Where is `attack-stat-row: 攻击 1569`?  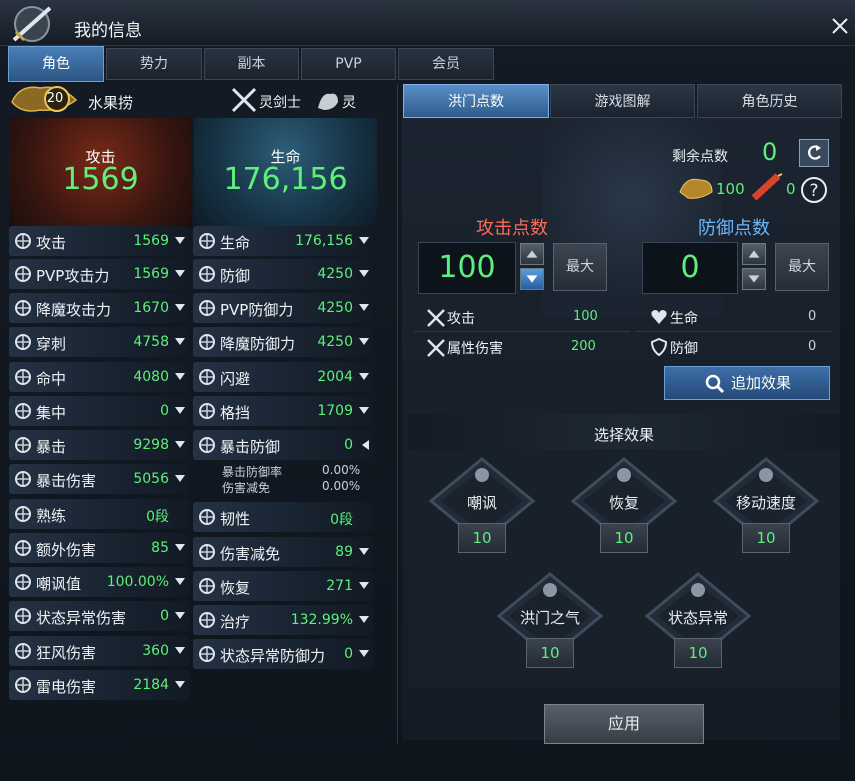 attack-stat-row: 攻击 1569 is located at coordinates (99, 241).